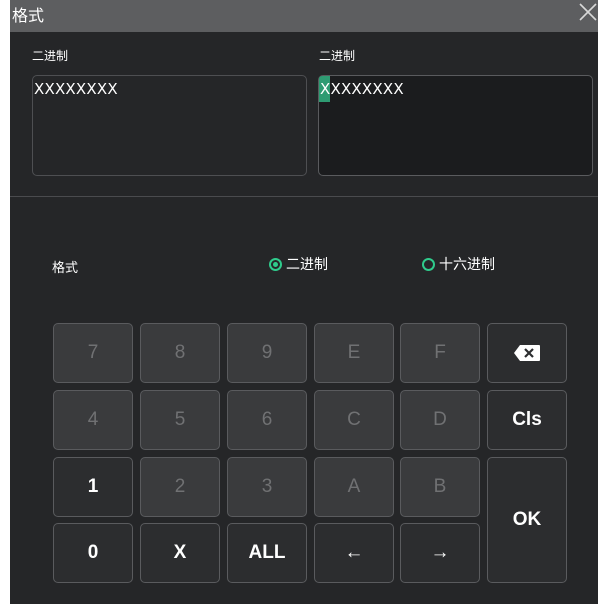  What do you see at coordinates (354, 353) in the screenshot?
I see `key-e: E` at bounding box center [354, 353].